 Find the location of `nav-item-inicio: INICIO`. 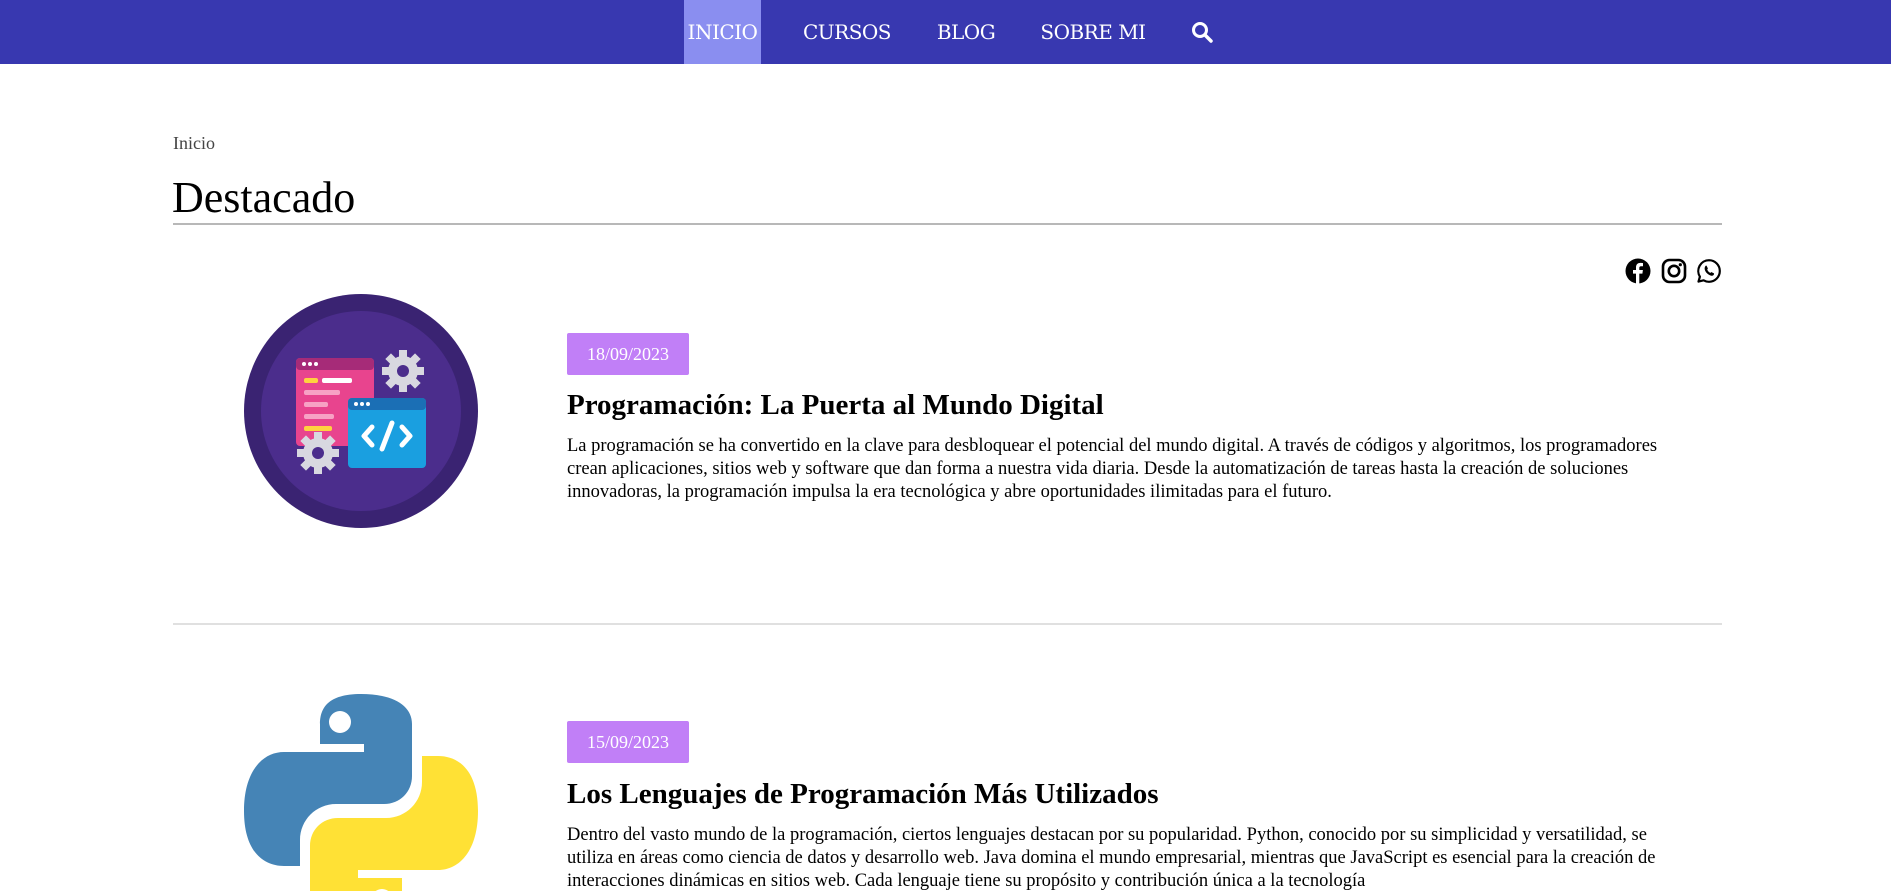

nav-item-inicio: INICIO is located at coordinates (722, 32).